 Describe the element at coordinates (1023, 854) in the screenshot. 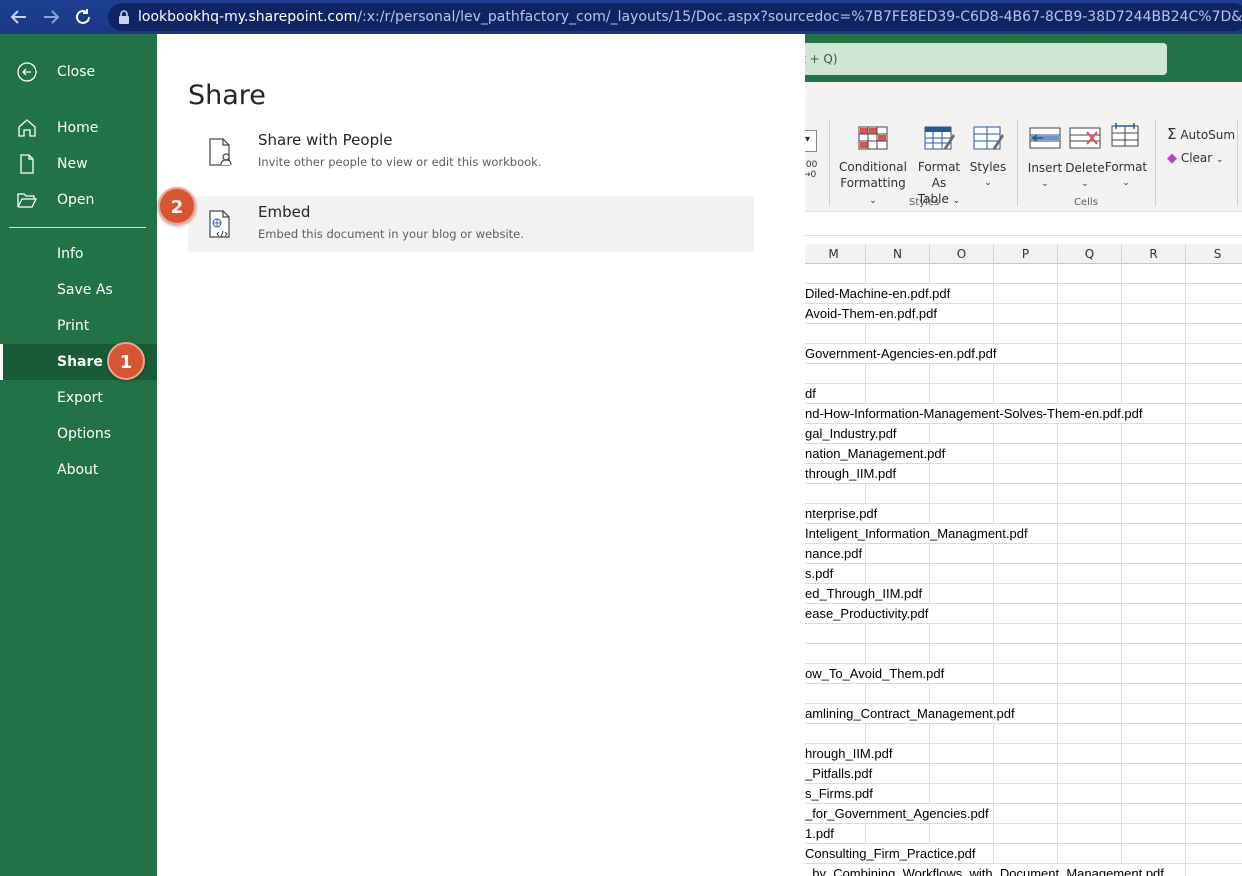

I see `table-row: Consulting_Firm_Practice.pdf` at that location.